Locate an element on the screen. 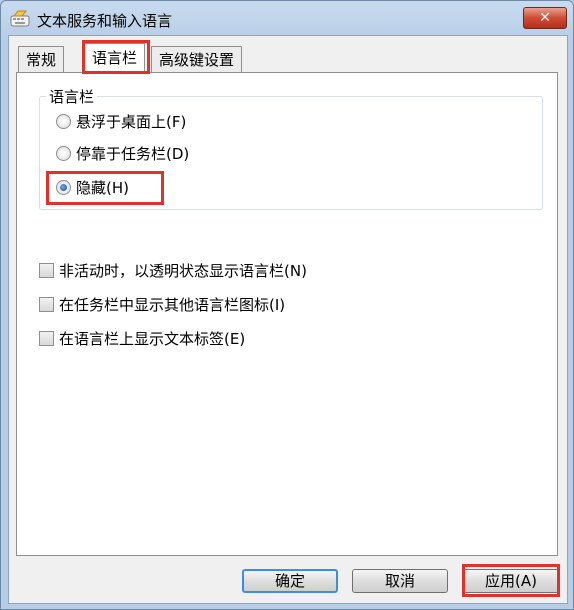 This screenshot has width=574, height=610. checkbox-show-text-labels: 在语言栏上显示文本标签(E) is located at coordinates (142, 339).